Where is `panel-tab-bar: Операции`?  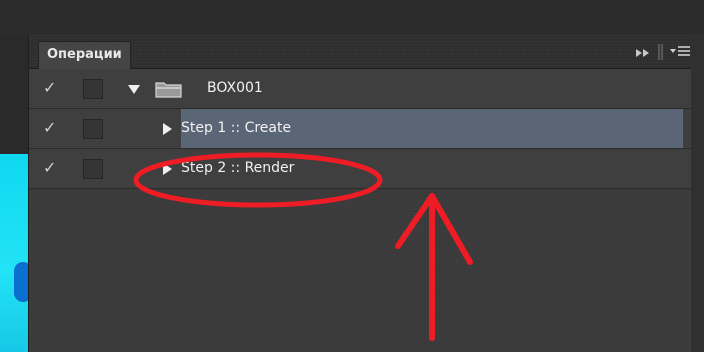
panel-tab-bar: Операции is located at coordinates (360, 51).